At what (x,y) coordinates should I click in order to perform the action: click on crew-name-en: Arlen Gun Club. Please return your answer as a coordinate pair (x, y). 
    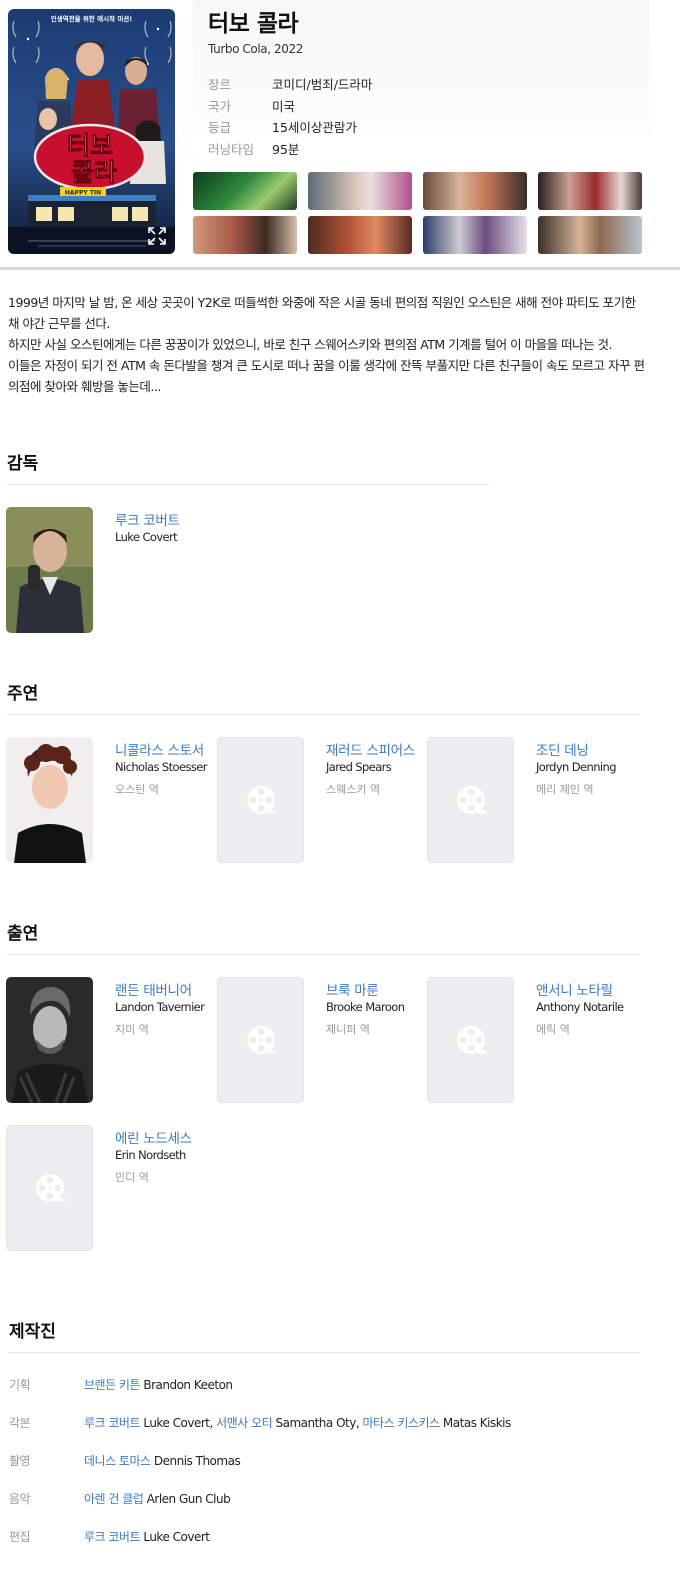
    Looking at the image, I should click on (188, 1499).